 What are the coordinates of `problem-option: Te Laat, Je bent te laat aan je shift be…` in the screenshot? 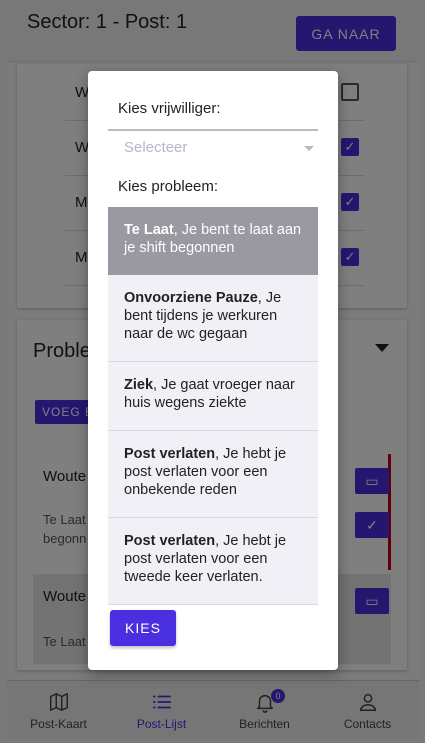 It's located at (213, 241).